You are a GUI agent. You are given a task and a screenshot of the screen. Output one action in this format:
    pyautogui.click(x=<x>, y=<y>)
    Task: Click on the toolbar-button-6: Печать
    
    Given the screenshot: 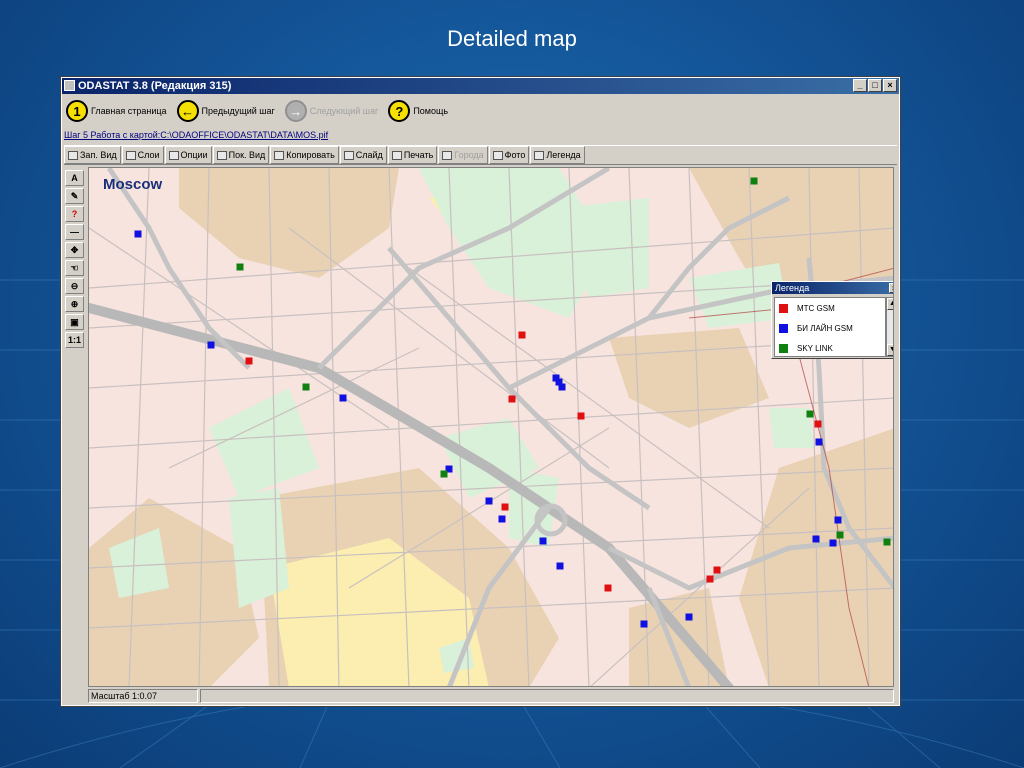 What is the action you would take?
    pyautogui.click(x=412, y=155)
    